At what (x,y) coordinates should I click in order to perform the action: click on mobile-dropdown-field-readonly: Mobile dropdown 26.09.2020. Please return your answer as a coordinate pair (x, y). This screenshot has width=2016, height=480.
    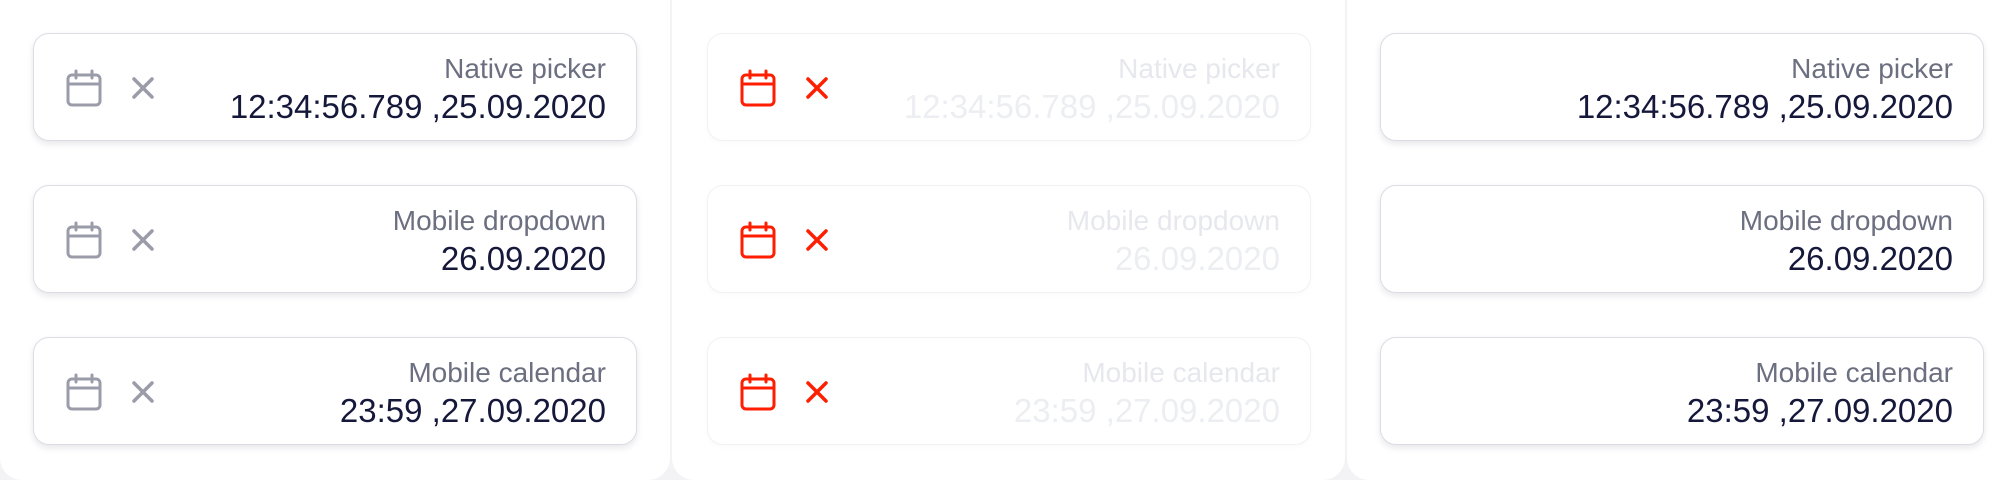
    Looking at the image, I should click on (1682, 239).